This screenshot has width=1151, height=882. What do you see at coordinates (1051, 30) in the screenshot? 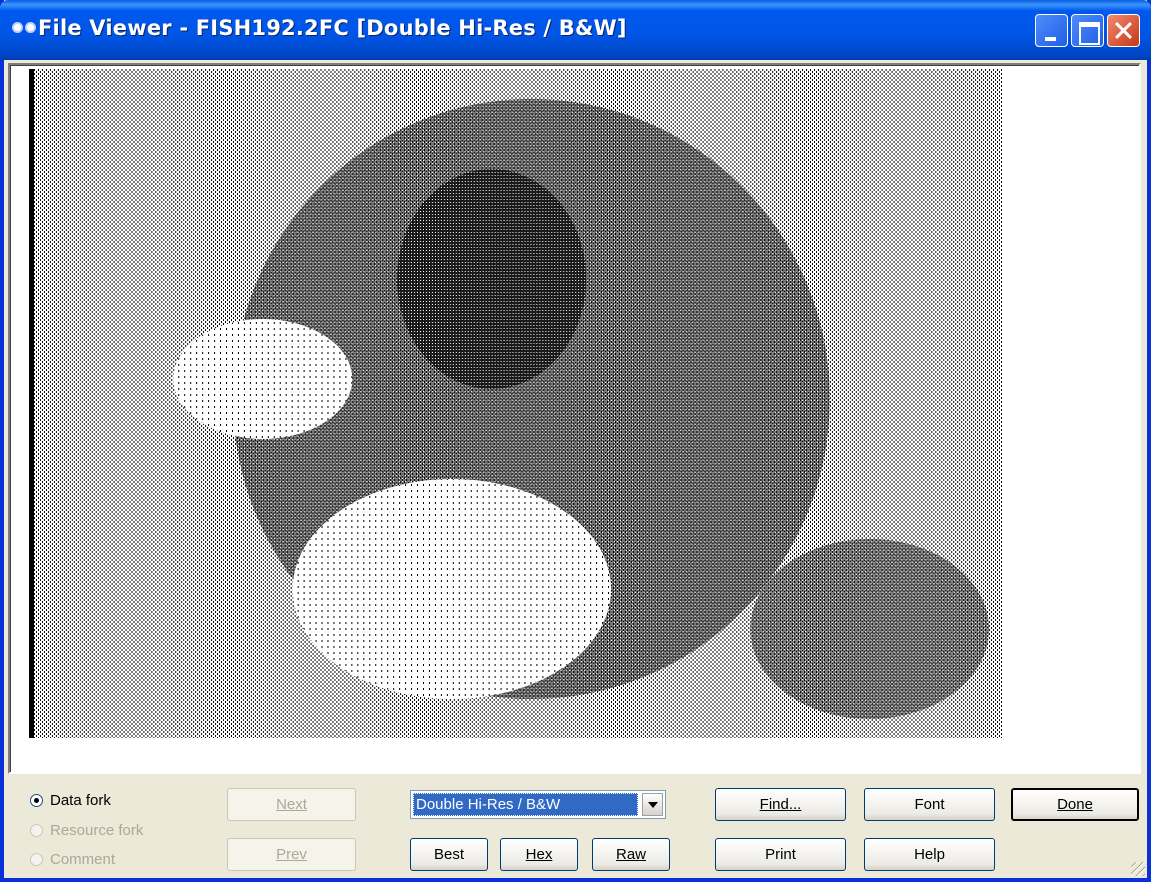
I see `minimize-button` at bounding box center [1051, 30].